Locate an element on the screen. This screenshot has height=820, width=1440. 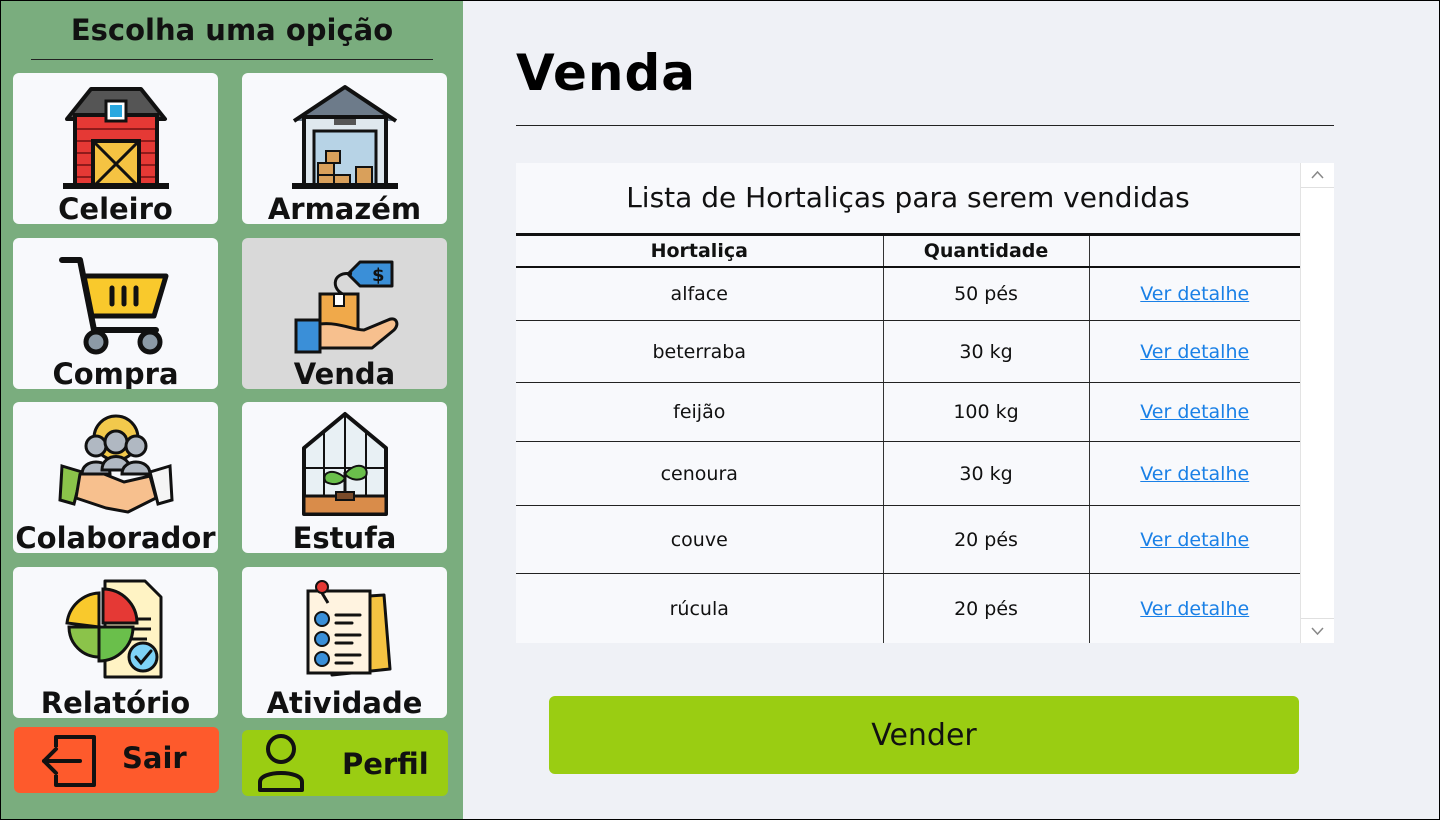
tile-label: Colaborador is located at coordinates (115, 537).